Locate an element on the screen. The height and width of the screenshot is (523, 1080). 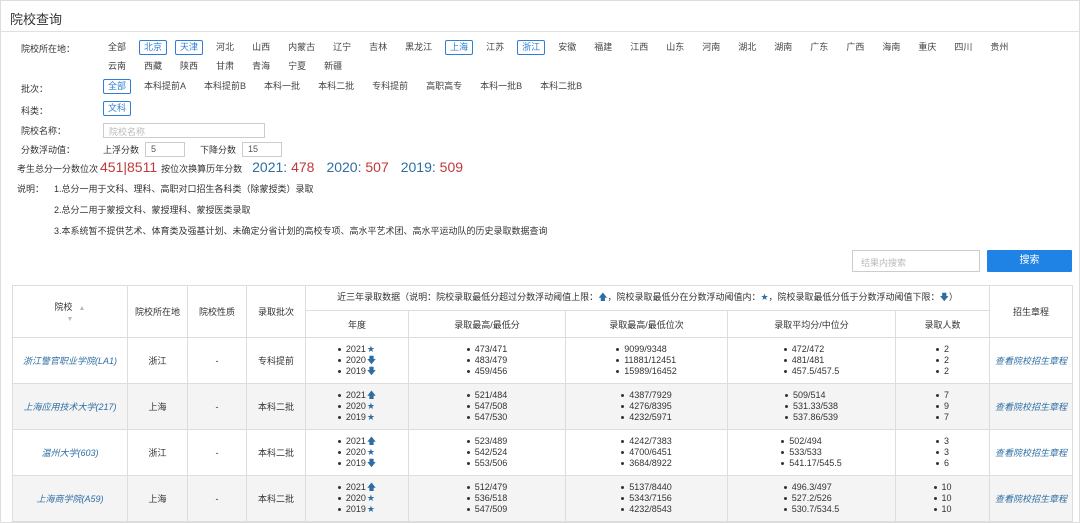
search-button: 搜索 is located at coordinates (1029, 261).